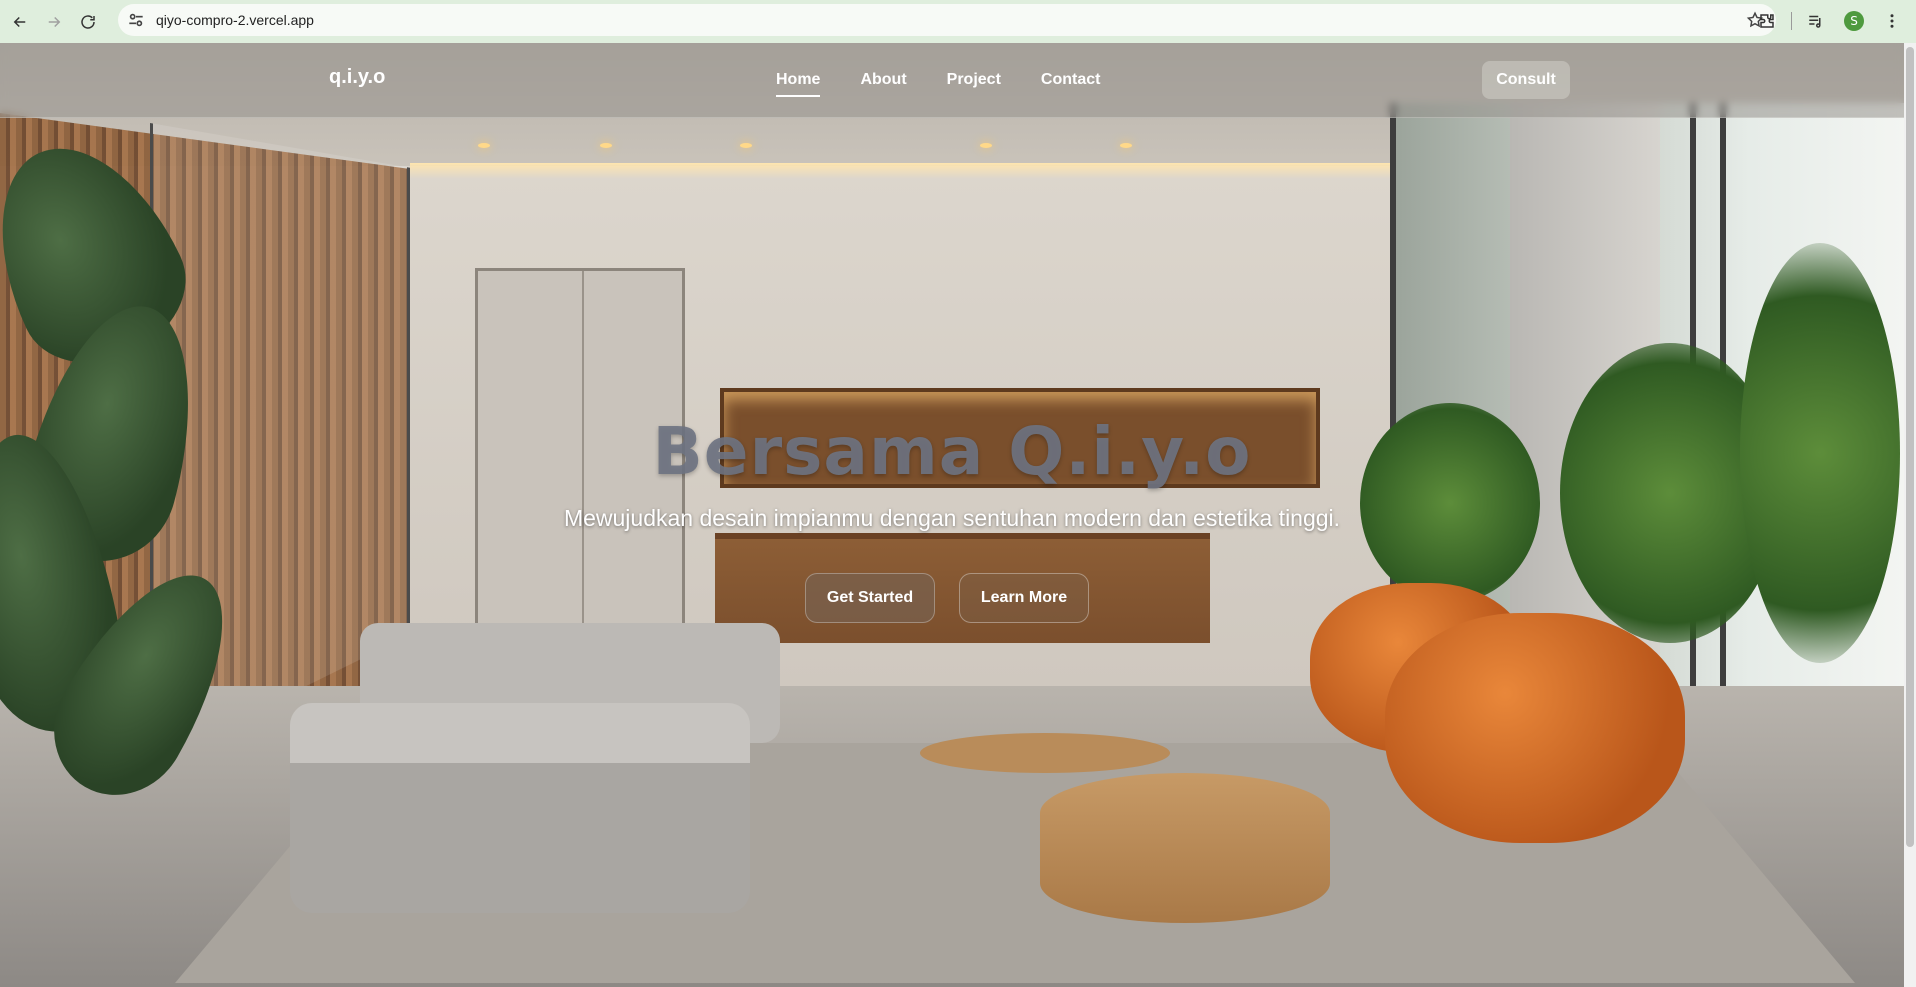  I want to click on profile-avatar: S, so click(1854, 21).